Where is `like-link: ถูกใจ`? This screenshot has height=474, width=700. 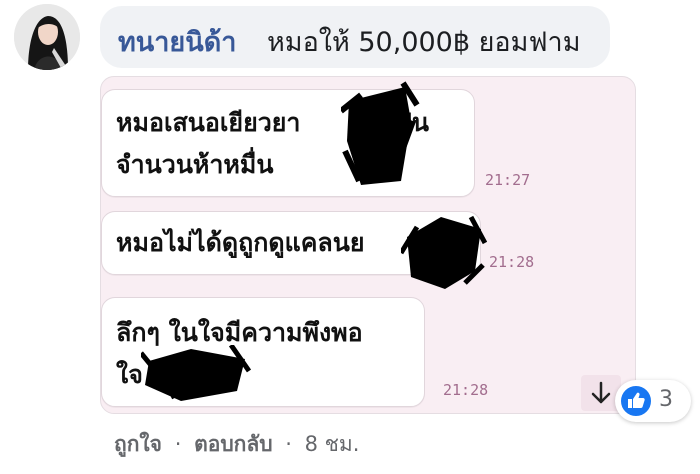 like-link: ถูกใจ is located at coordinates (138, 444).